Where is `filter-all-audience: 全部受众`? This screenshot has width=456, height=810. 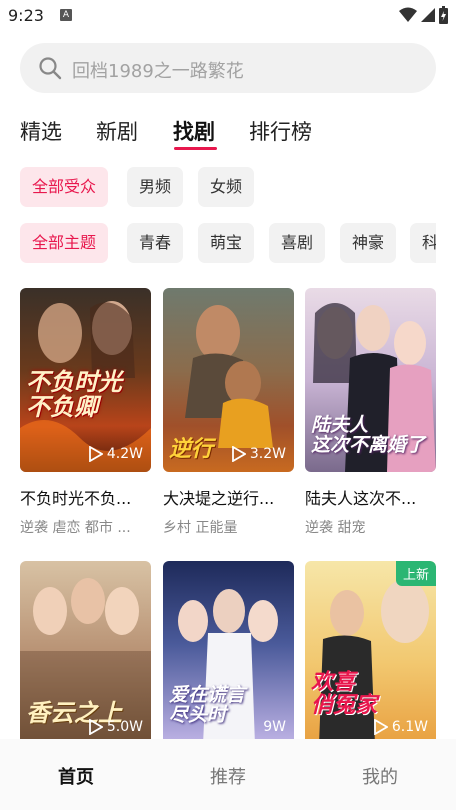 filter-all-audience: 全部受众 is located at coordinates (64, 187).